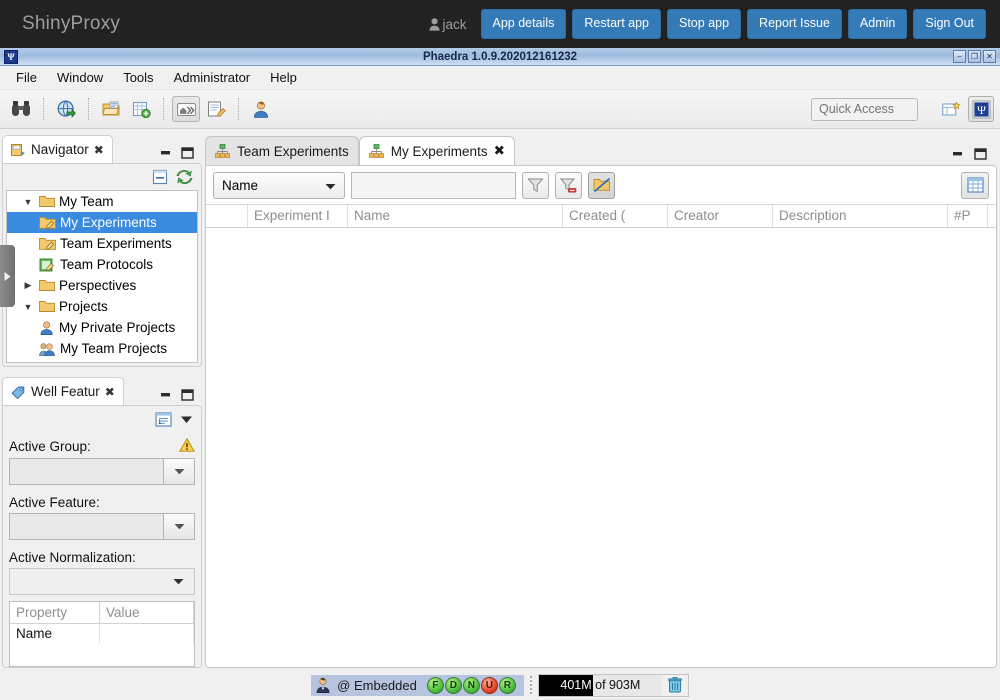  What do you see at coordinates (417, 685) in the screenshot?
I see `connection-status: @ Embedded F D N U R` at bounding box center [417, 685].